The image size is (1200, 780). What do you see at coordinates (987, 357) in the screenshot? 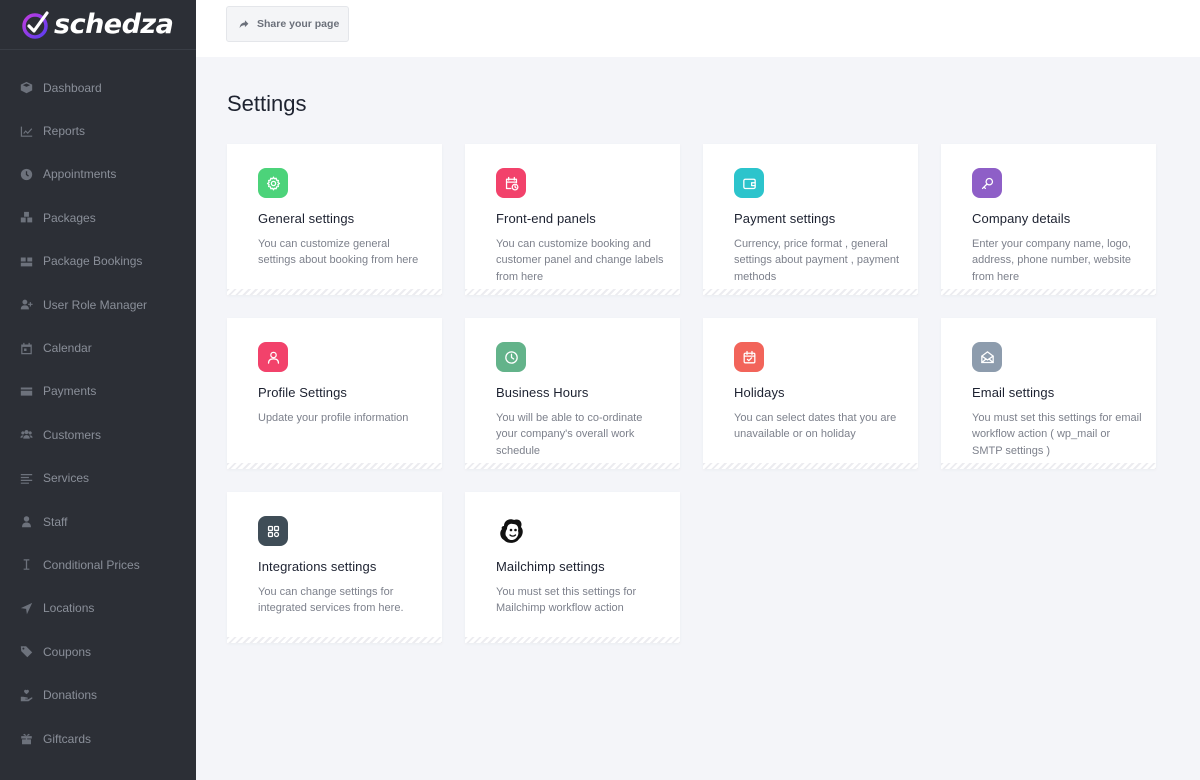
I see `envelope-open-icon` at bounding box center [987, 357].